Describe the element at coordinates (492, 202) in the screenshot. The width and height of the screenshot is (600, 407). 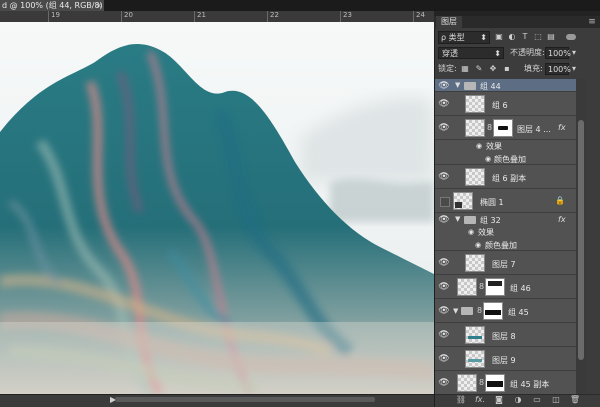
I see `layer-name: 椭圆 1` at that location.